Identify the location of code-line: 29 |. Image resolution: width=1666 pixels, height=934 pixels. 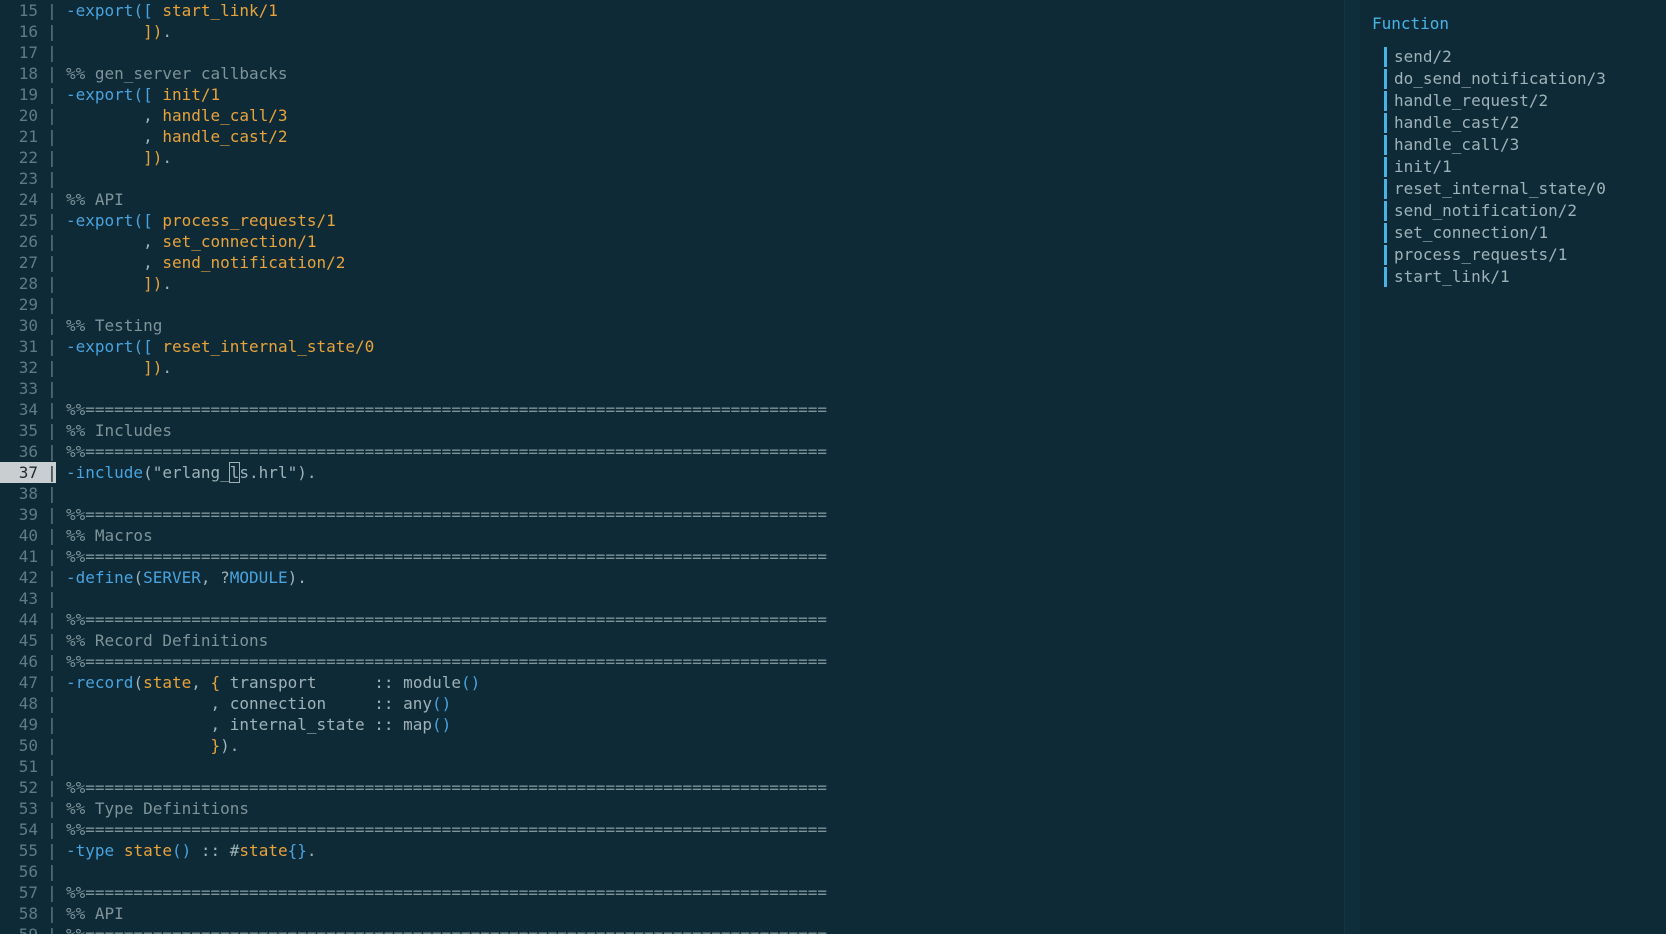
(673, 304).